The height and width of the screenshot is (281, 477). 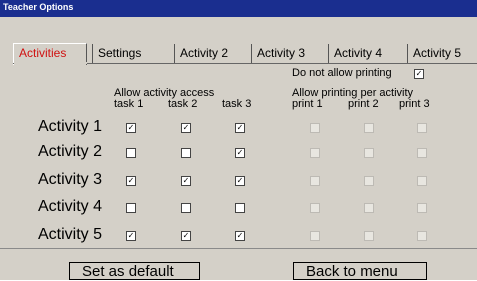 I want to click on back-to-menu-label: Back to menu, so click(x=352, y=271).